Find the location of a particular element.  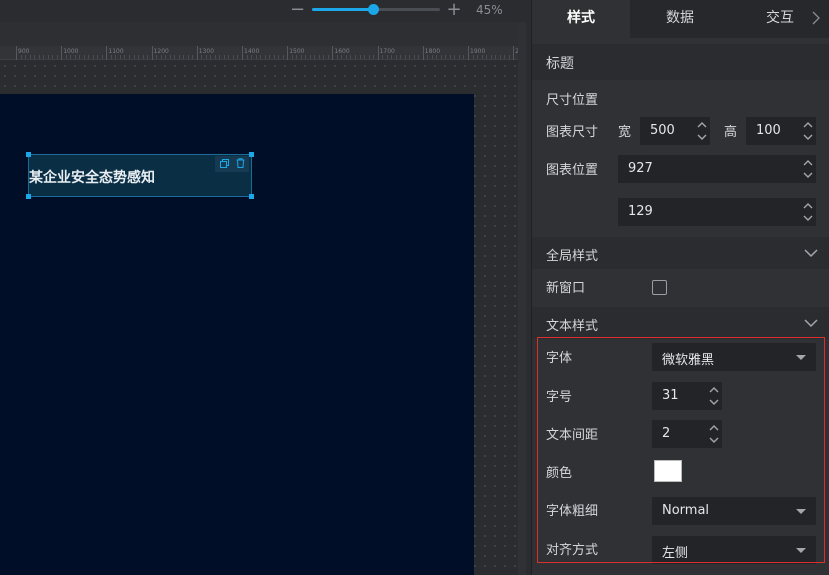

tab-style: 样式 is located at coordinates (581, 19).